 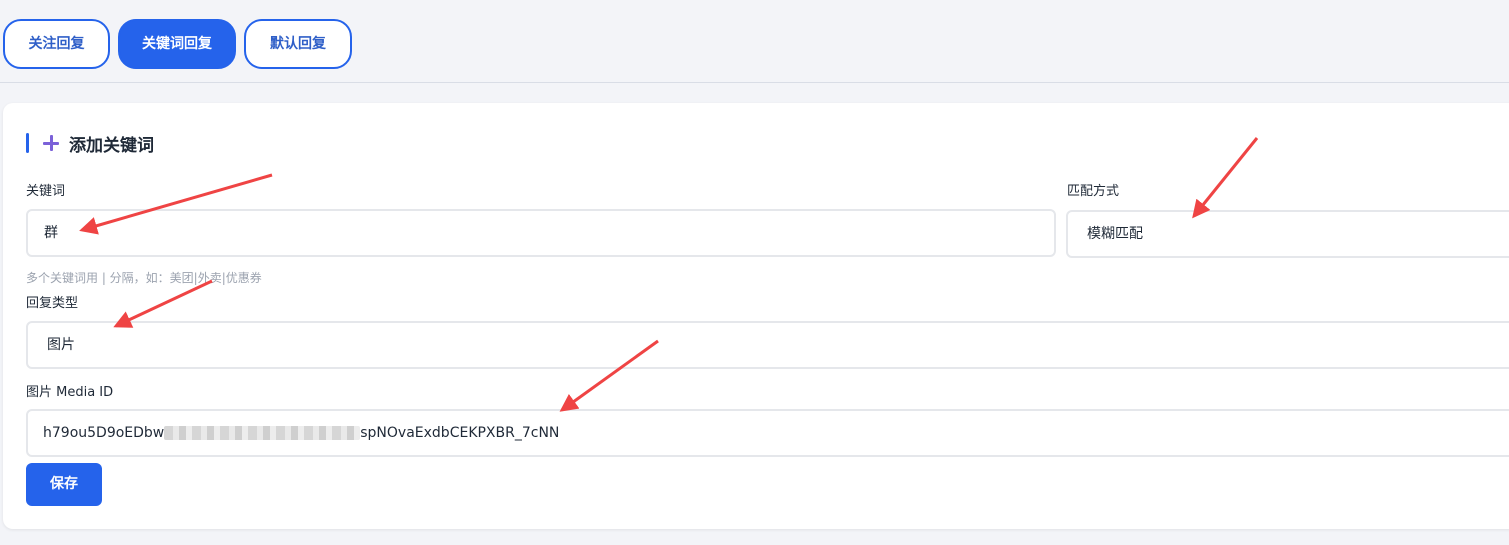 I want to click on media-id-value-start: h79ou5D9oEDbw, so click(x=104, y=433).